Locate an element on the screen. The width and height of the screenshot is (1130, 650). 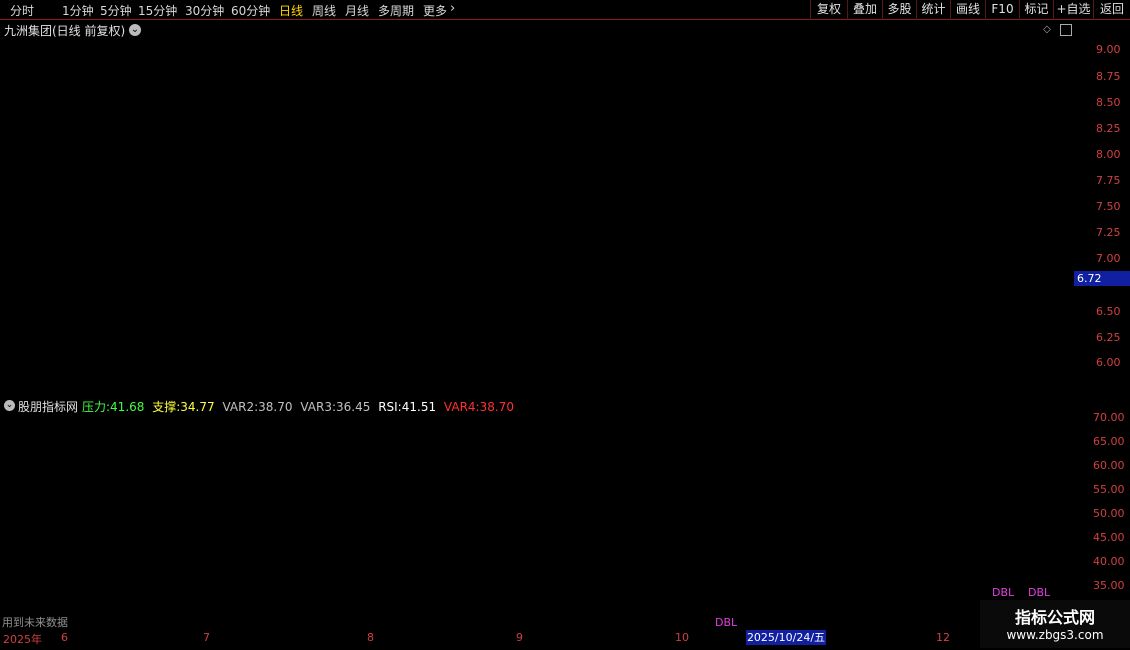
add-watchlist-button: +自选 is located at coordinates (1073, 10).